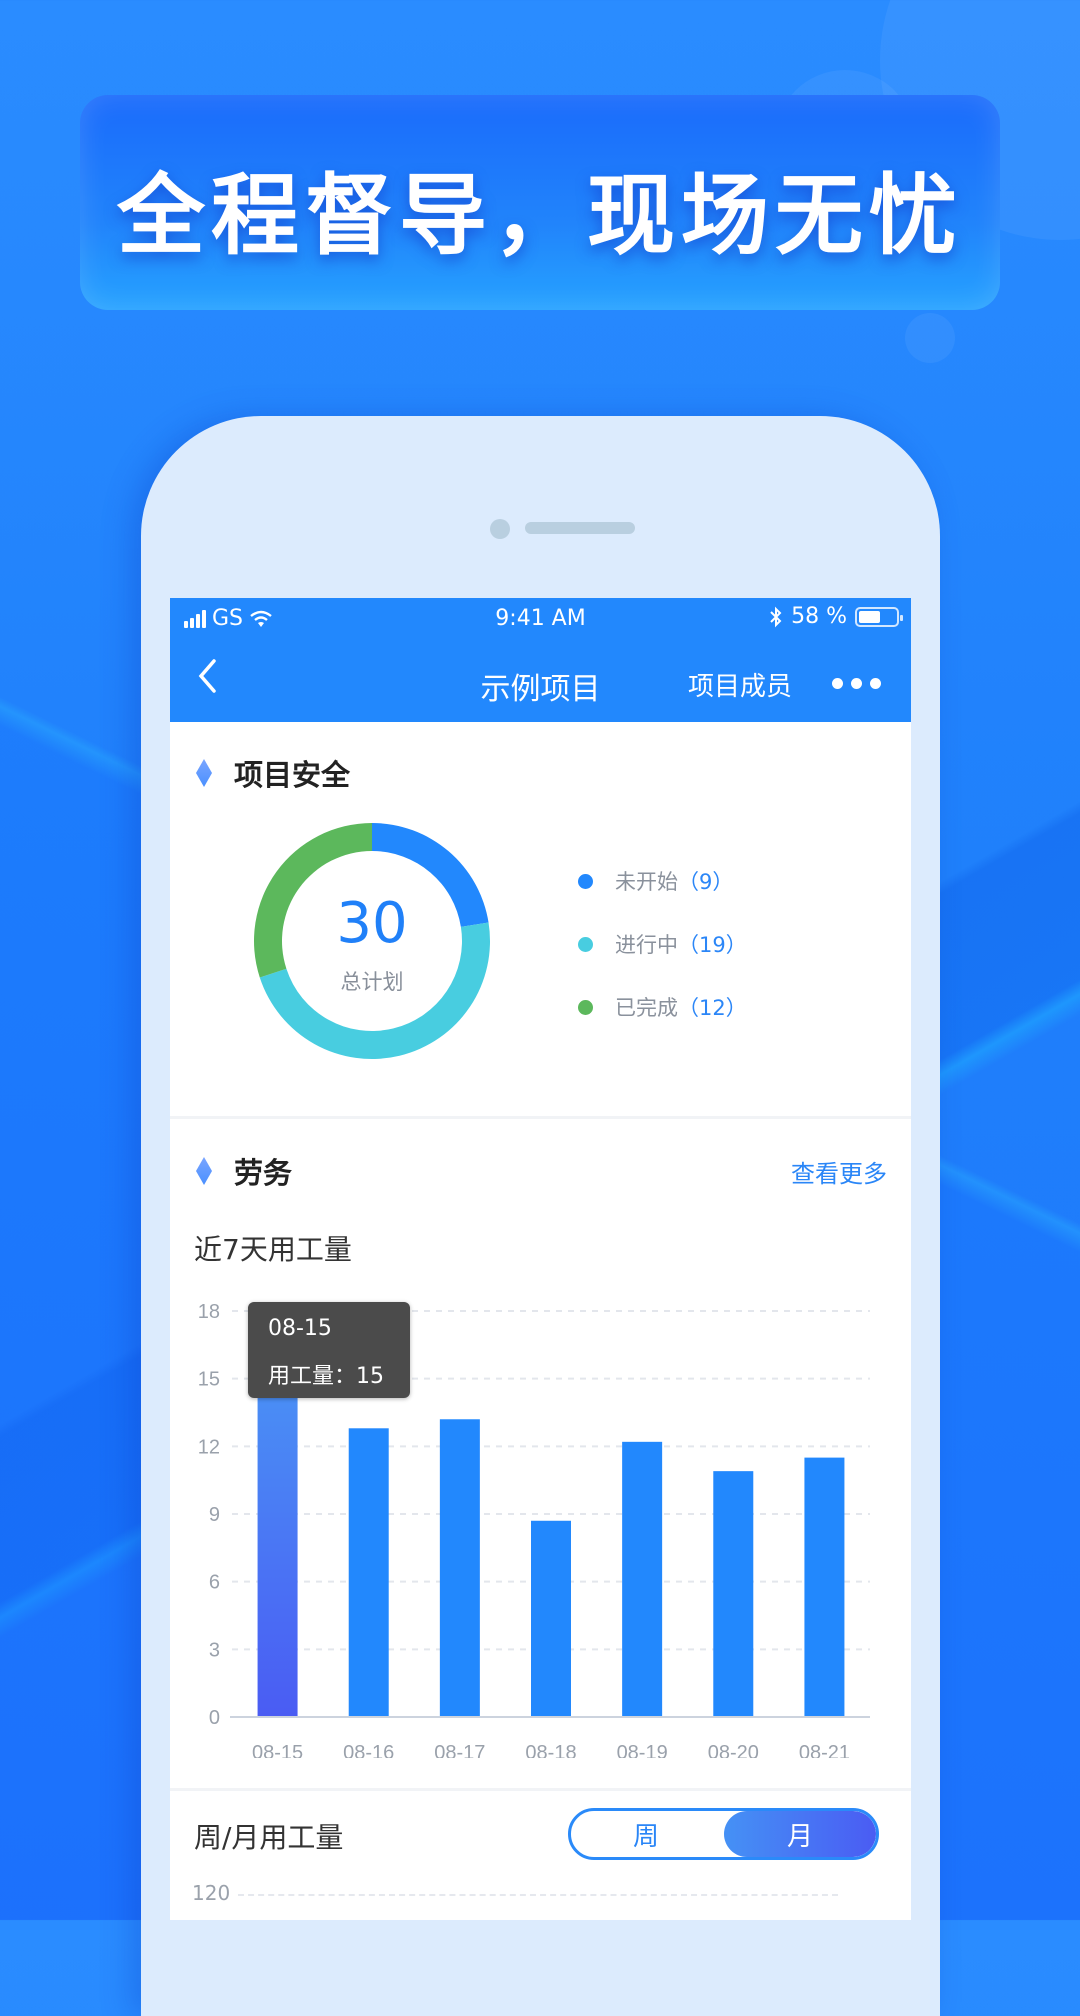  Describe the element at coordinates (740, 684) in the screenshot. I see `project-members-button: 项目成员` at that location.